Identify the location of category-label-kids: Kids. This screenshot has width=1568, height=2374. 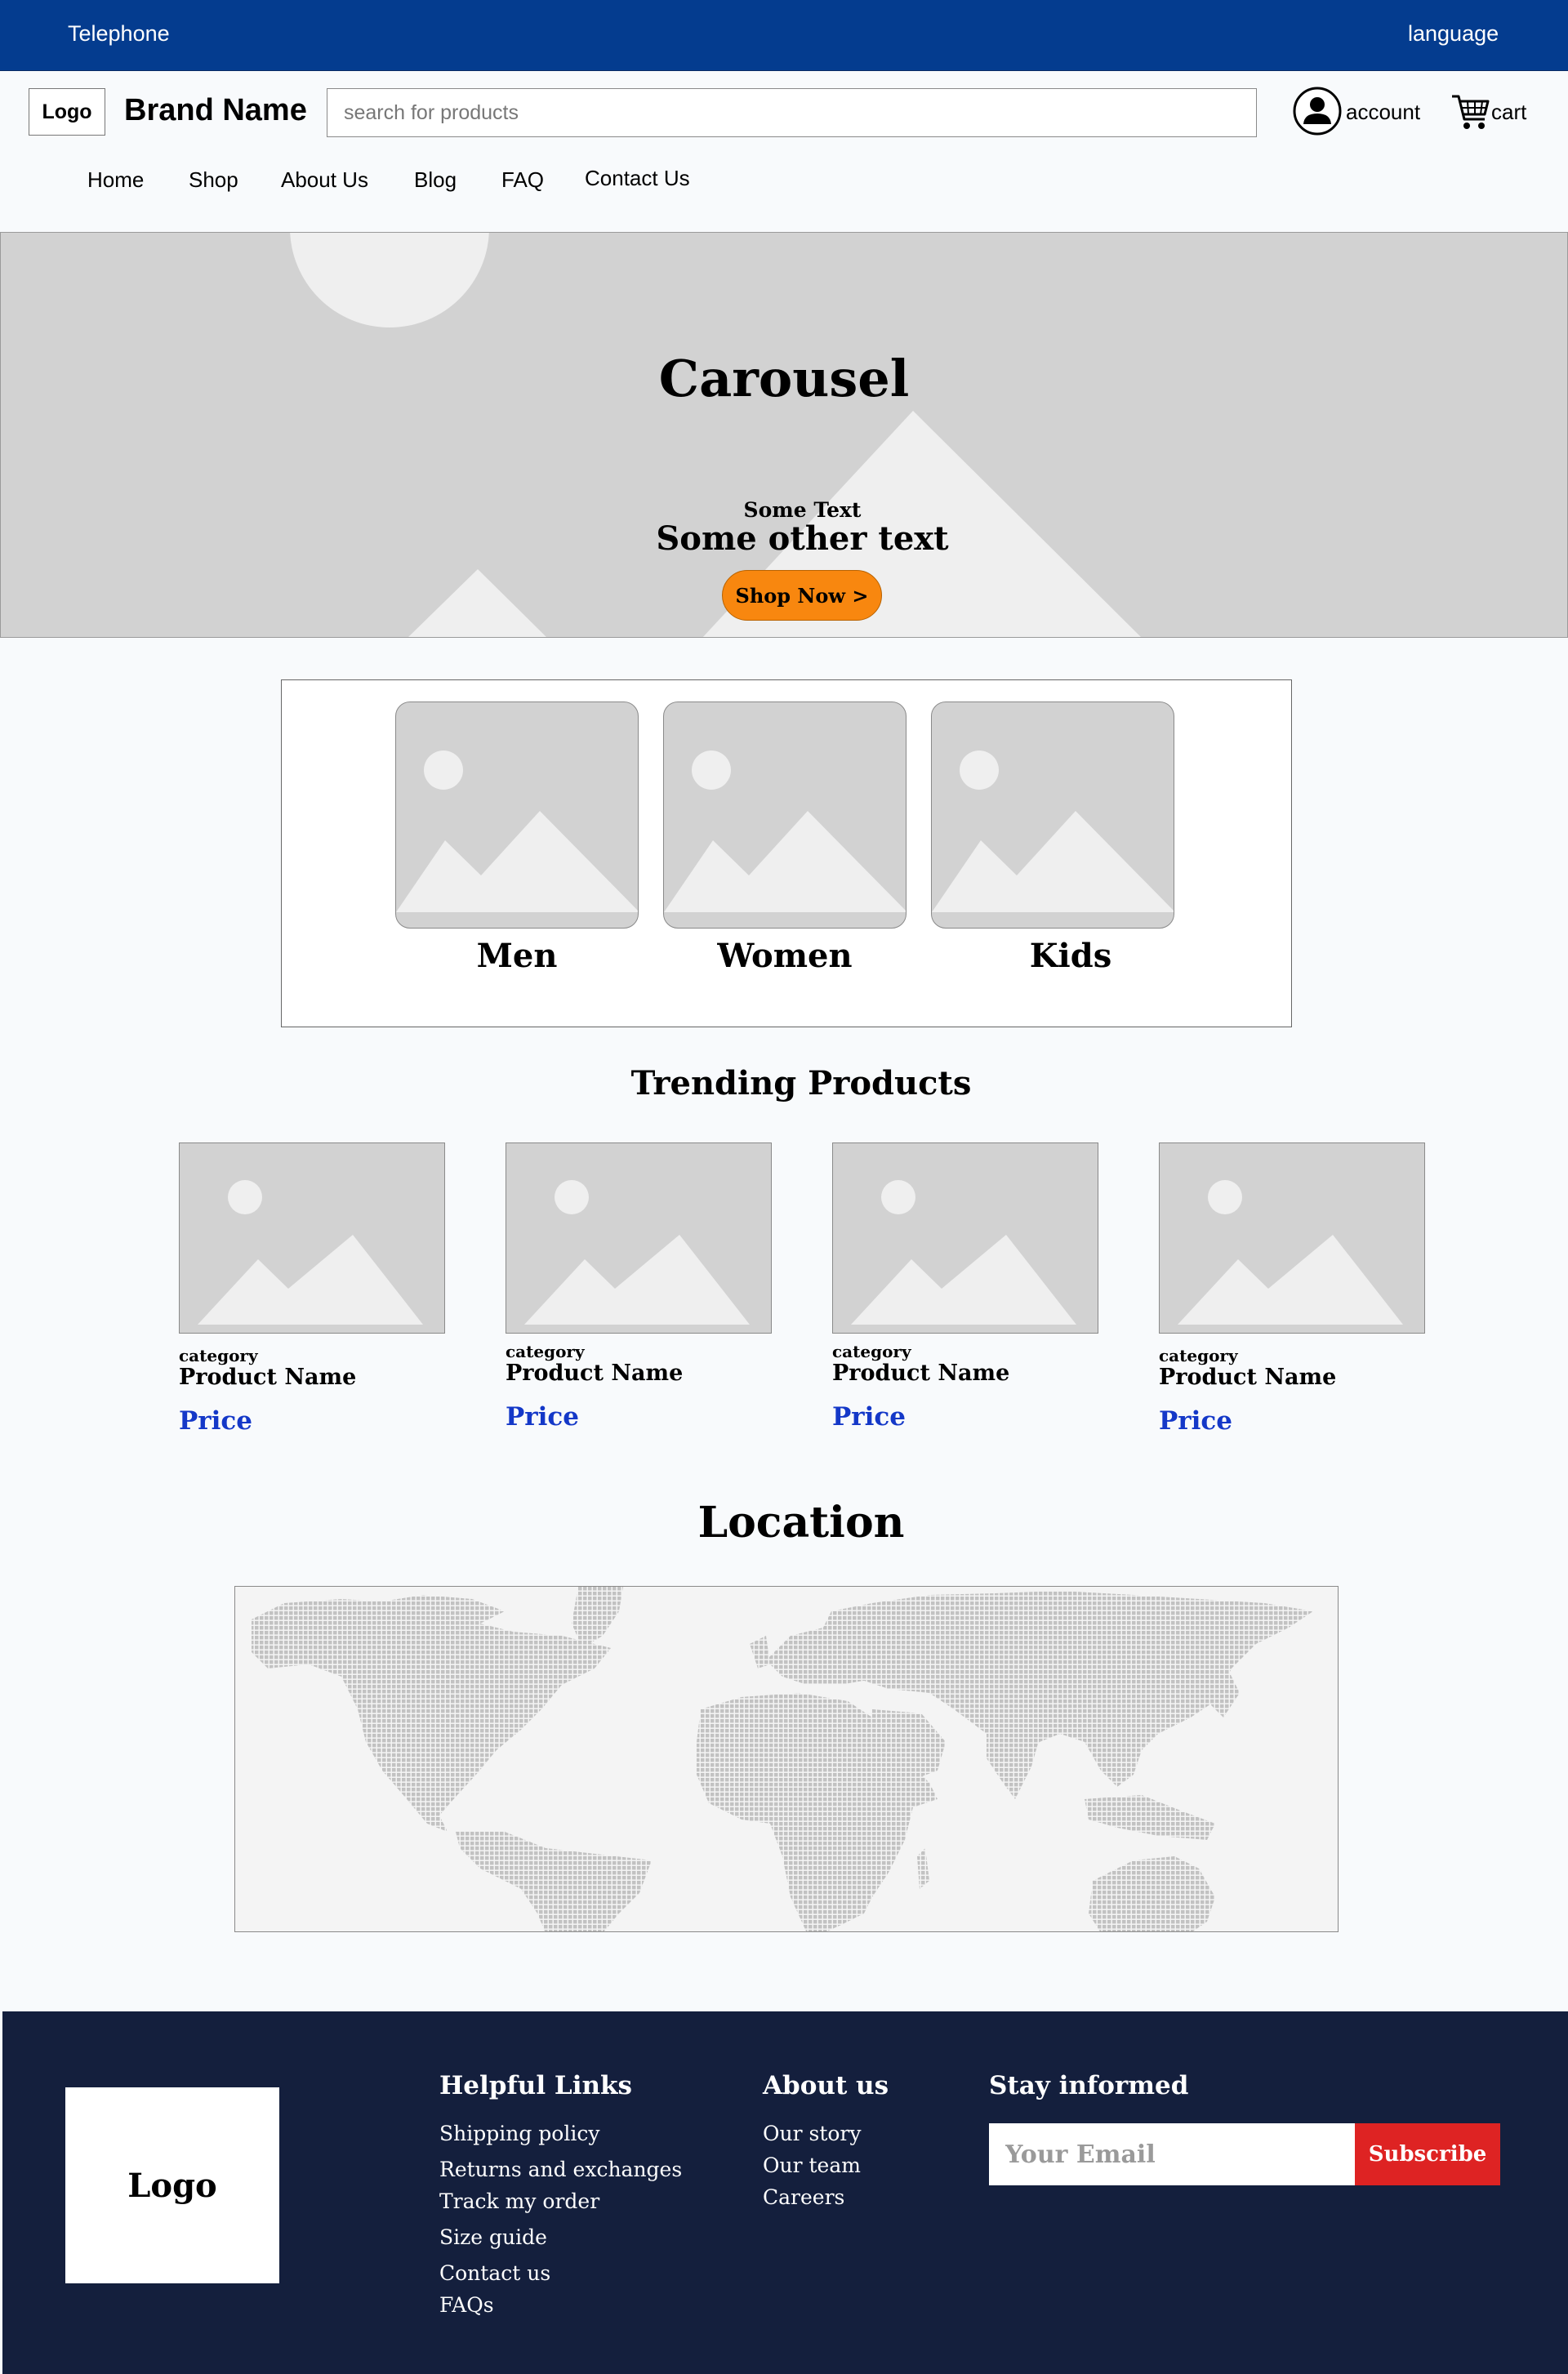
(1070, 956).